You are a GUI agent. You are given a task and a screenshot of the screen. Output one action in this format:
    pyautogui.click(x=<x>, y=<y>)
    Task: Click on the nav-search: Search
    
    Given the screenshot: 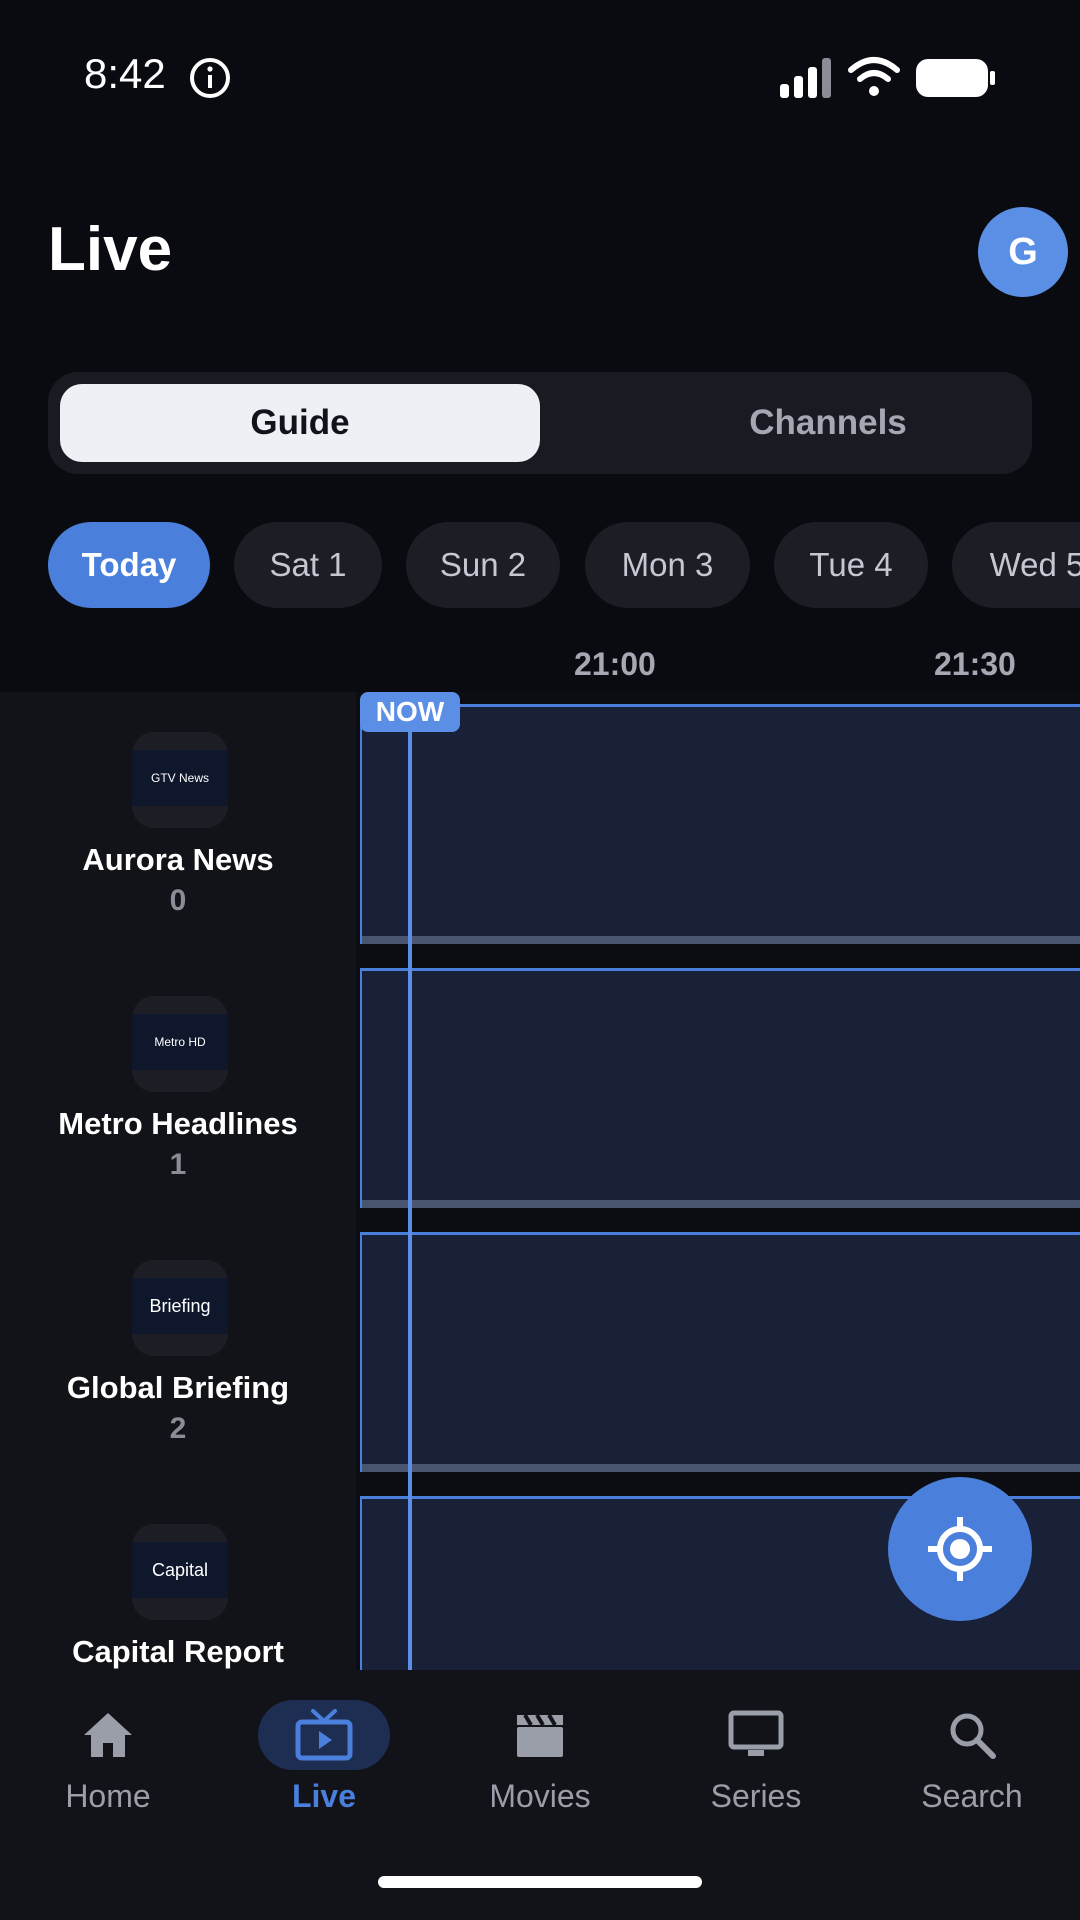 What is the action you would take?
    pyautogui.click(x=972, y=1742)
    